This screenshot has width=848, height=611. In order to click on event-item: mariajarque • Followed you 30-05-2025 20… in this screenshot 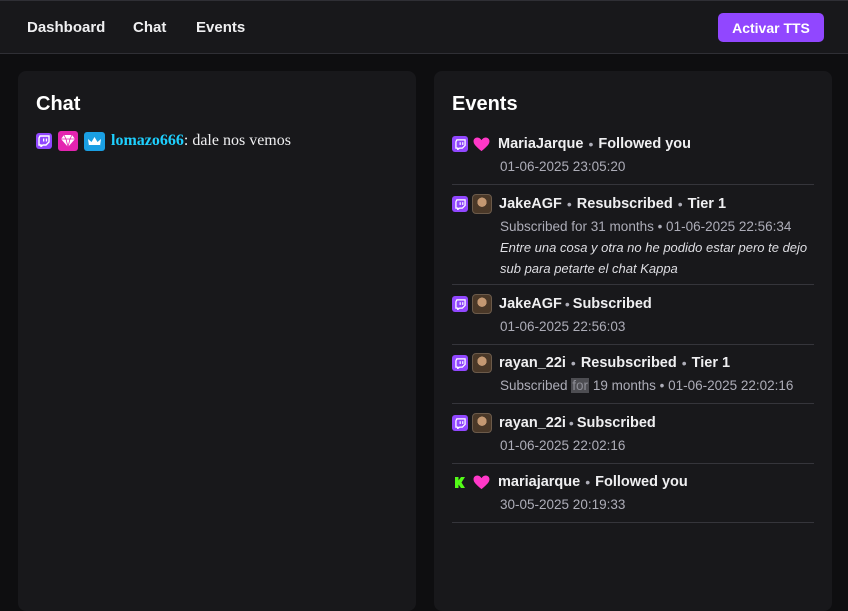, I will do `click(633, 498)`.